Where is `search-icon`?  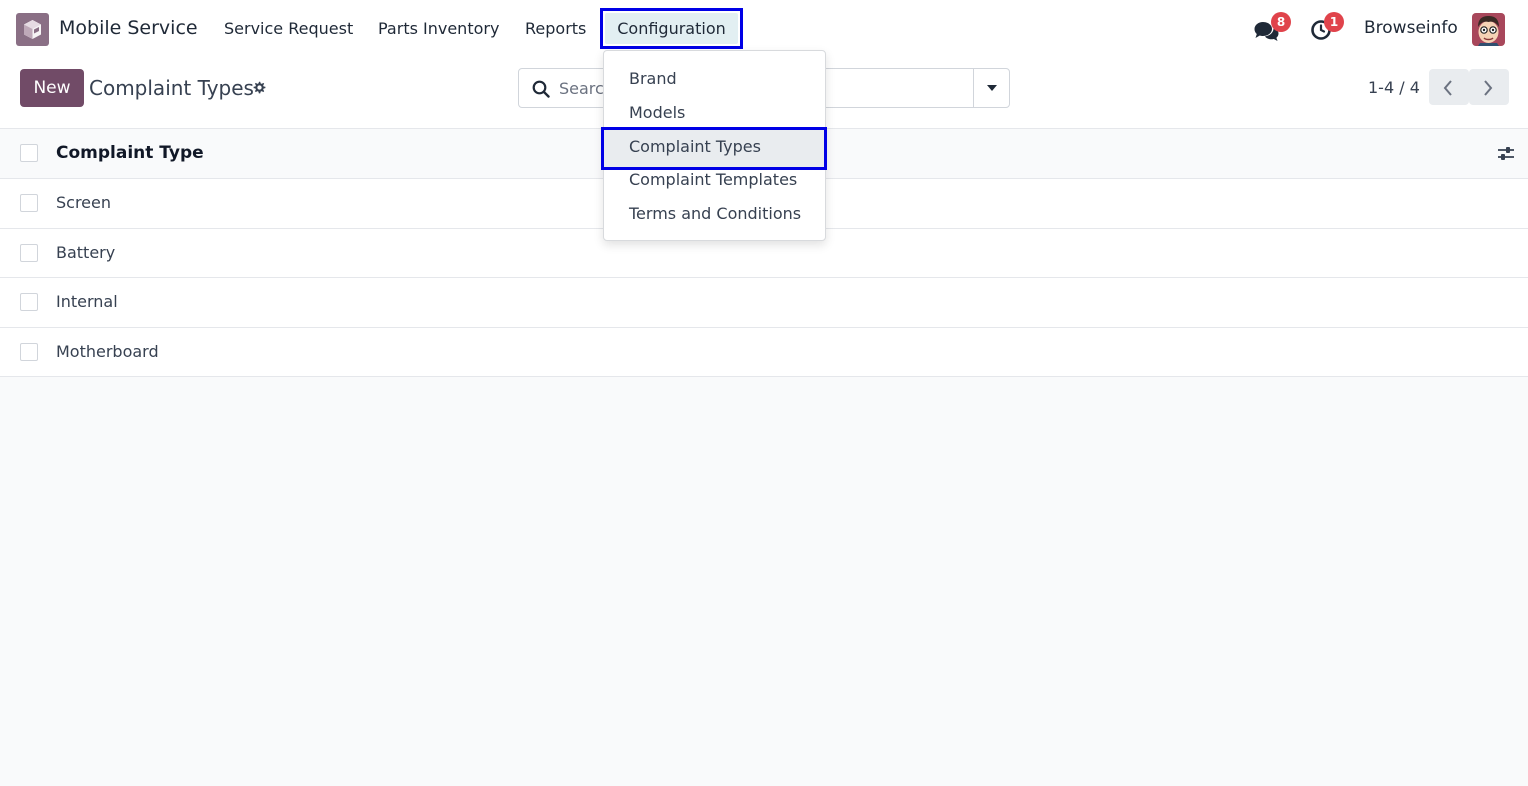 search-icon is located at coordinates (541, 89).